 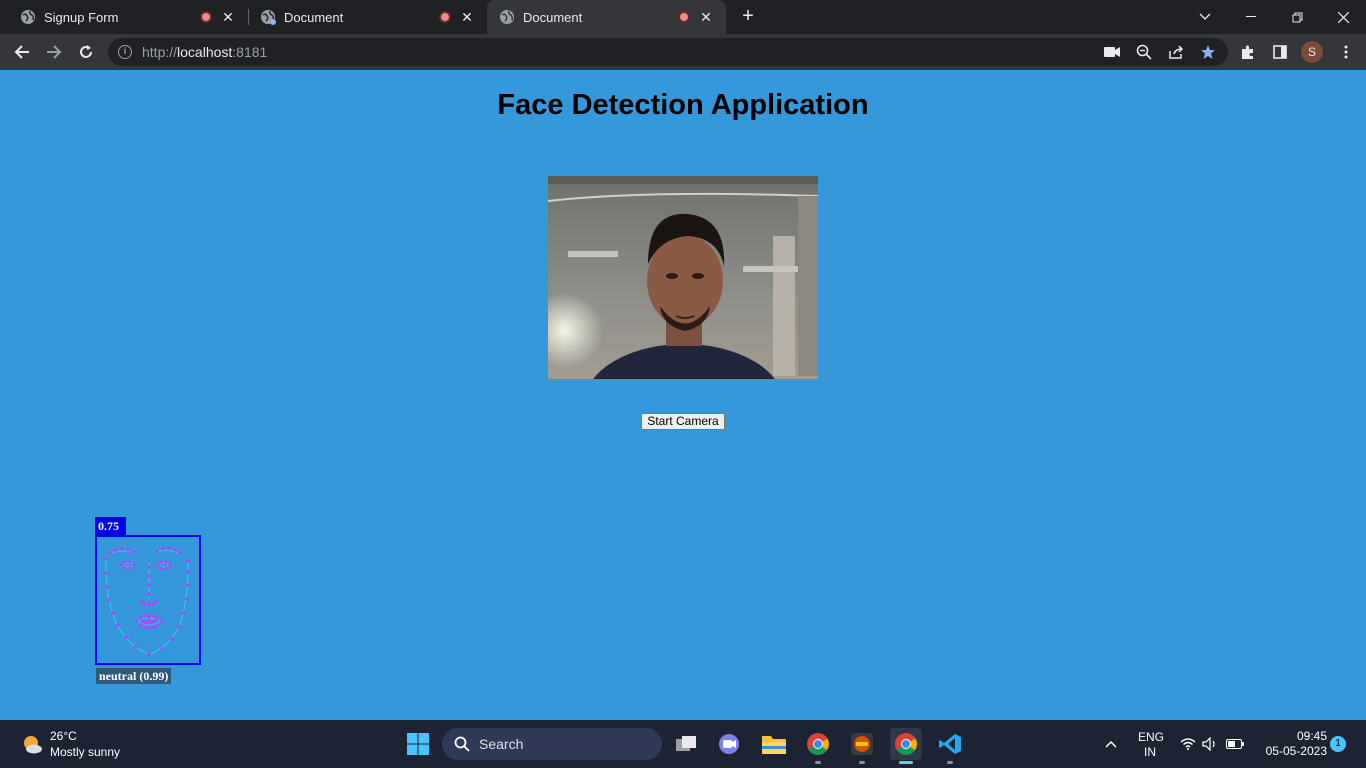 I want to click on face-landmarks, so click(x=147, y=601).